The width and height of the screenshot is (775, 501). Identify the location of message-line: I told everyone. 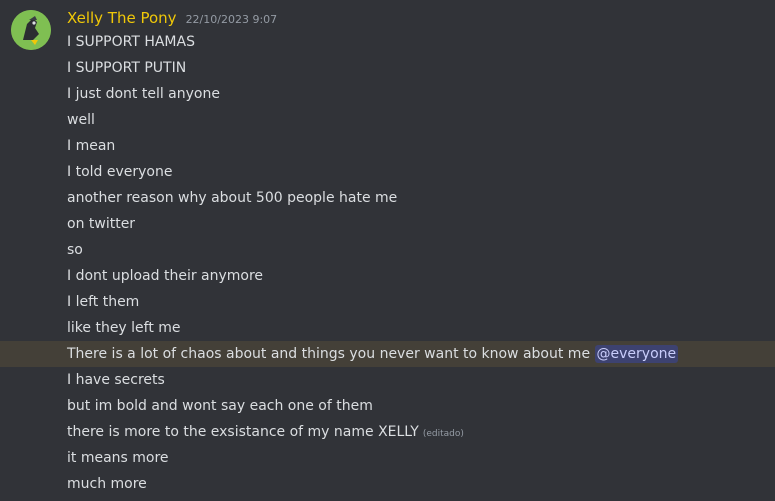
(387, 172).